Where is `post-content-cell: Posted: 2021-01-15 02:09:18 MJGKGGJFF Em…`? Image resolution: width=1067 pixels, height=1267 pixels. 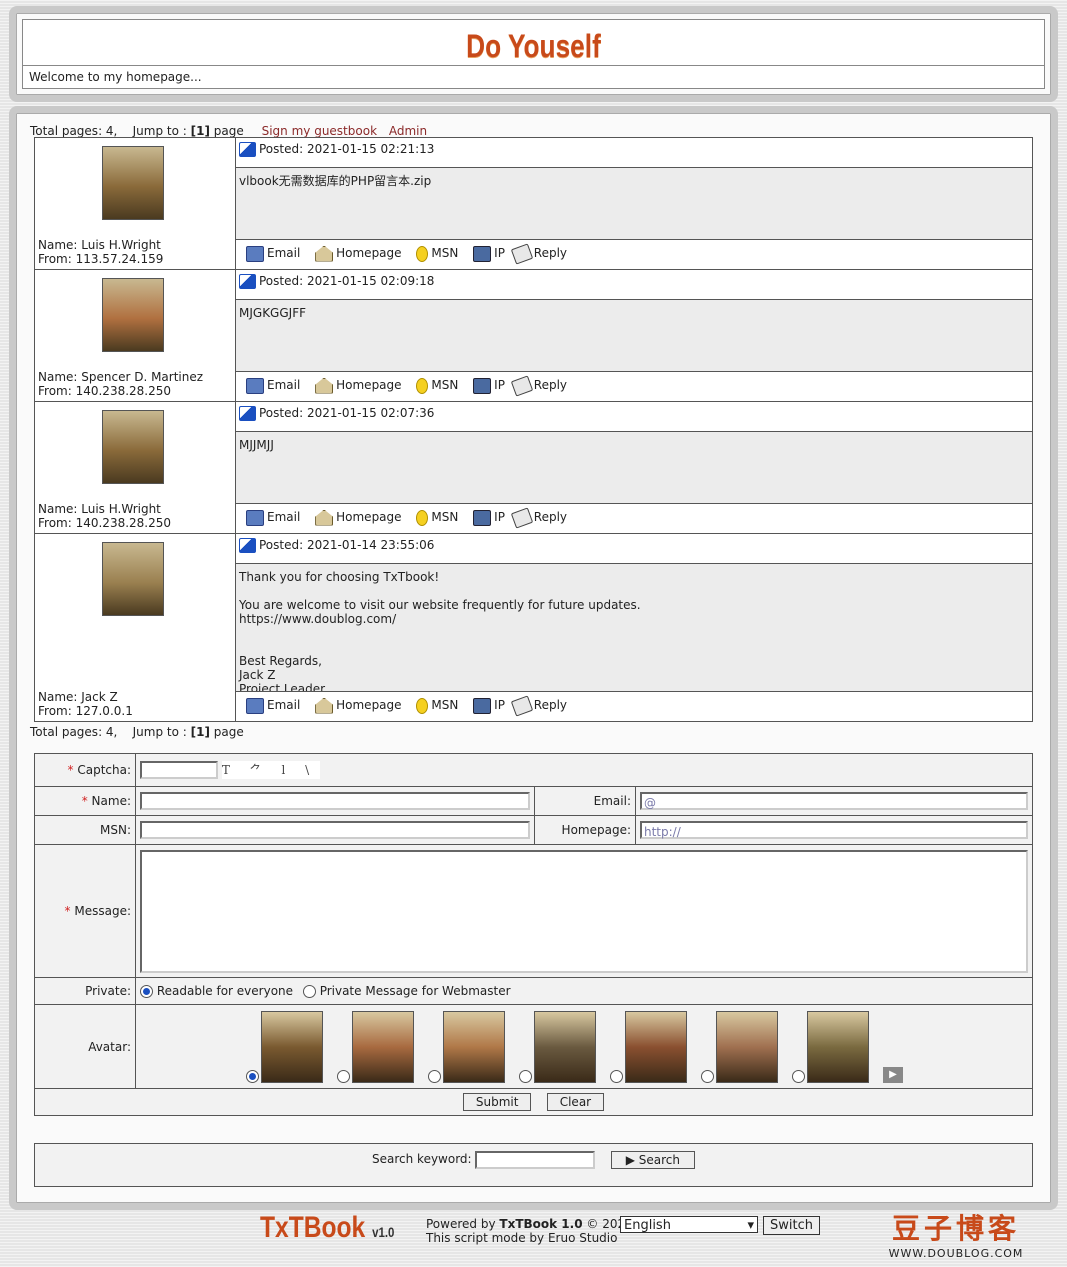
post-content-cell: Posted: 2021-01-15 02:09:18 MJGKGGJFF Em… is located at coordinates (634, 335).